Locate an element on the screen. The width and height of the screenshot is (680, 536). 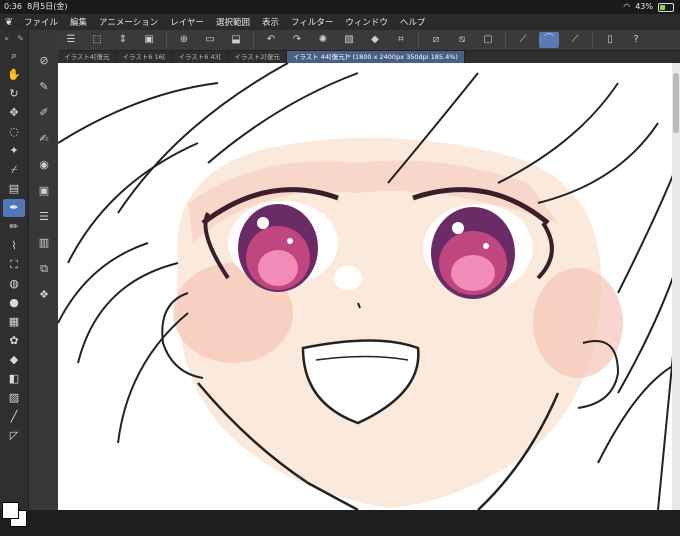
clock: 0:36 is located at coordinates (13, 6).